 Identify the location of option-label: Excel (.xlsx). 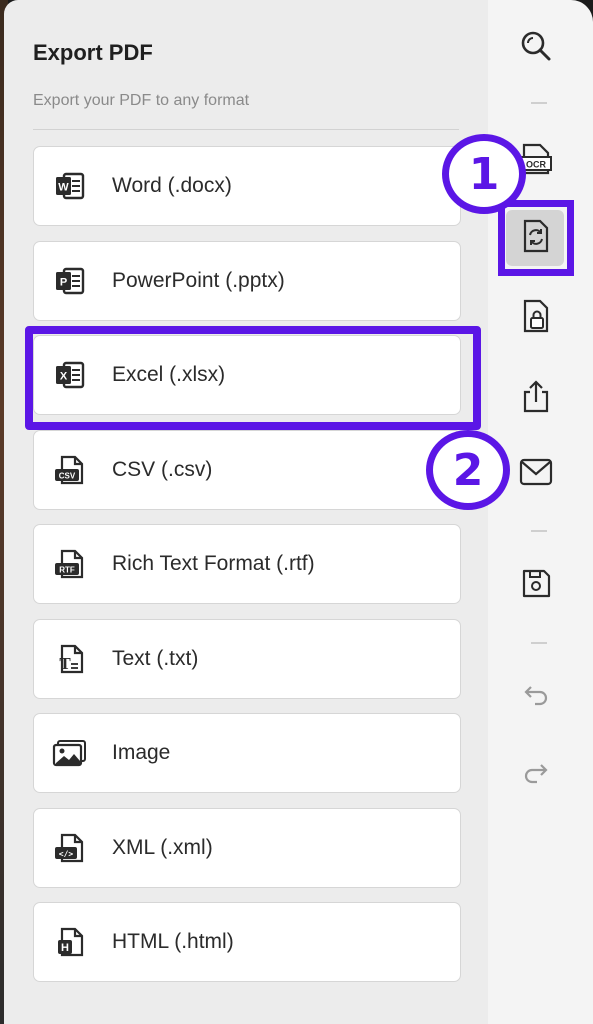
(169, 374).